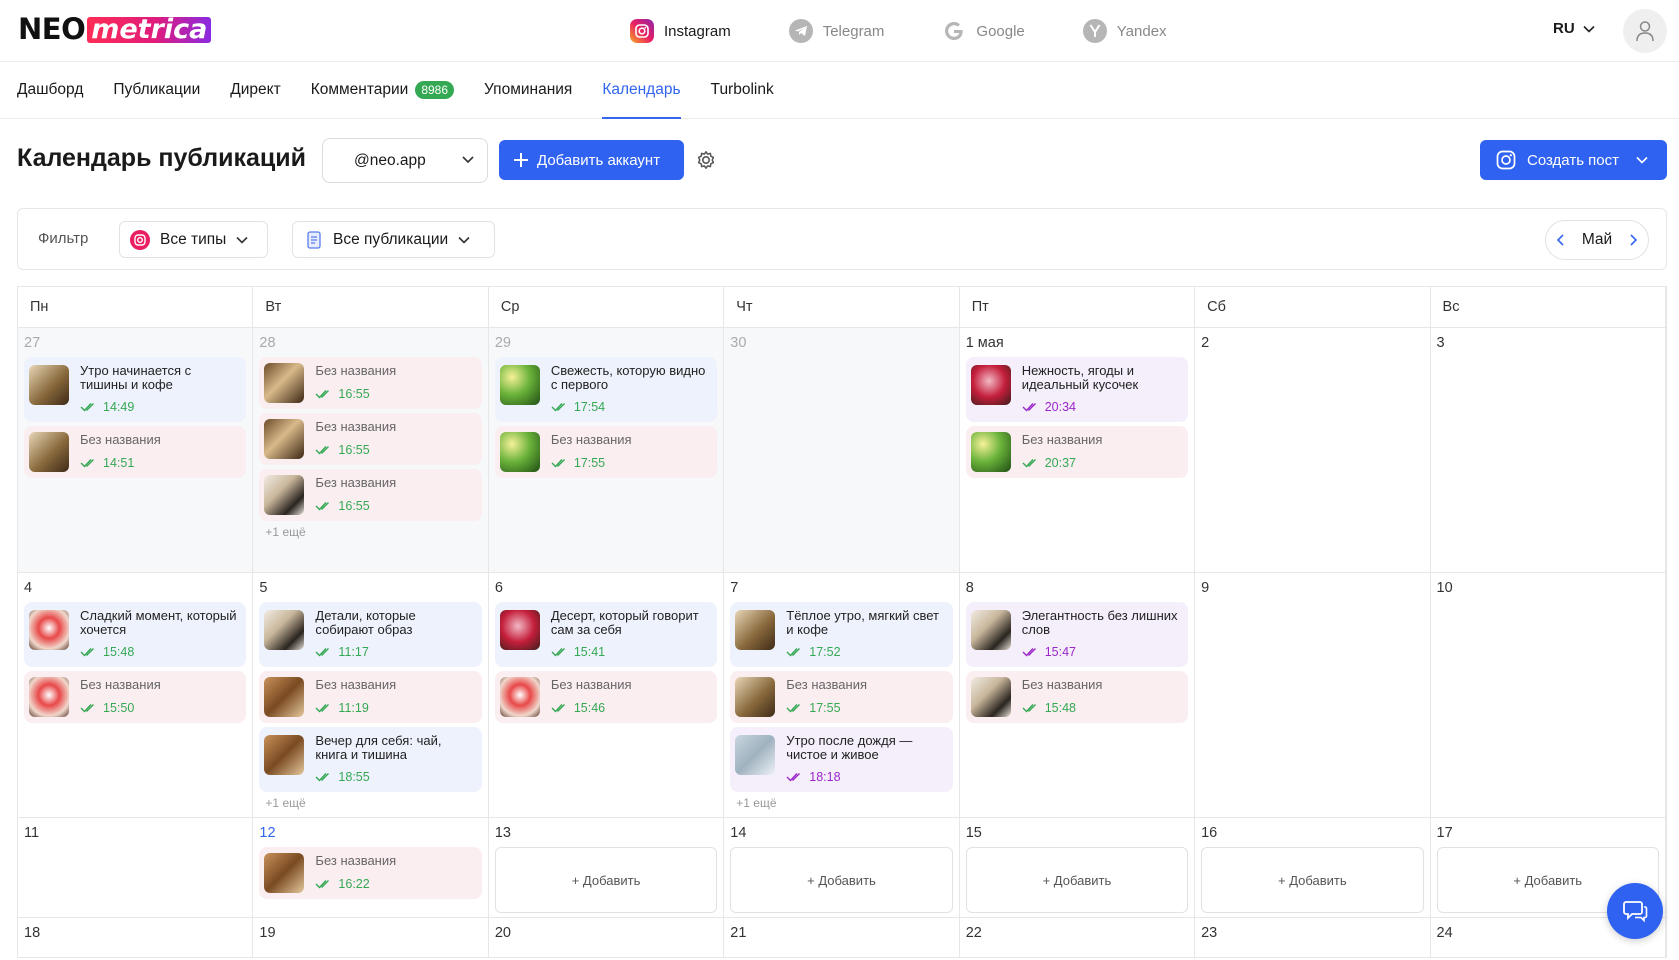  I want to click on scheduled-post: Без названия 15:50, so click(135, 697).